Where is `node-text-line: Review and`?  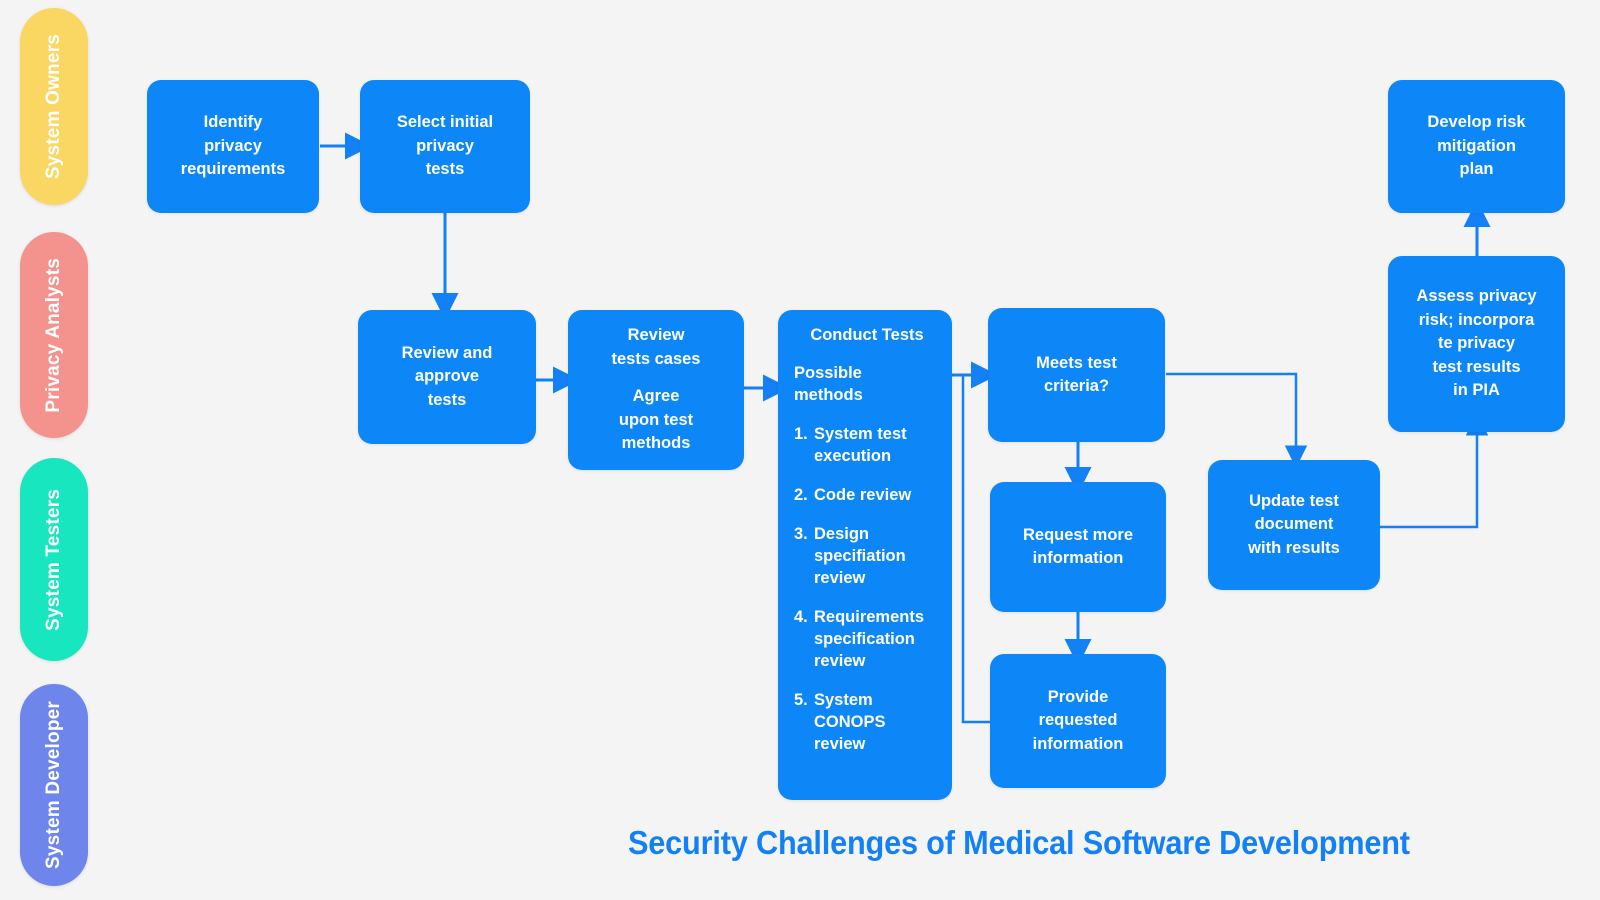 node-text-line: Review and is located at coordinates (447, 352).